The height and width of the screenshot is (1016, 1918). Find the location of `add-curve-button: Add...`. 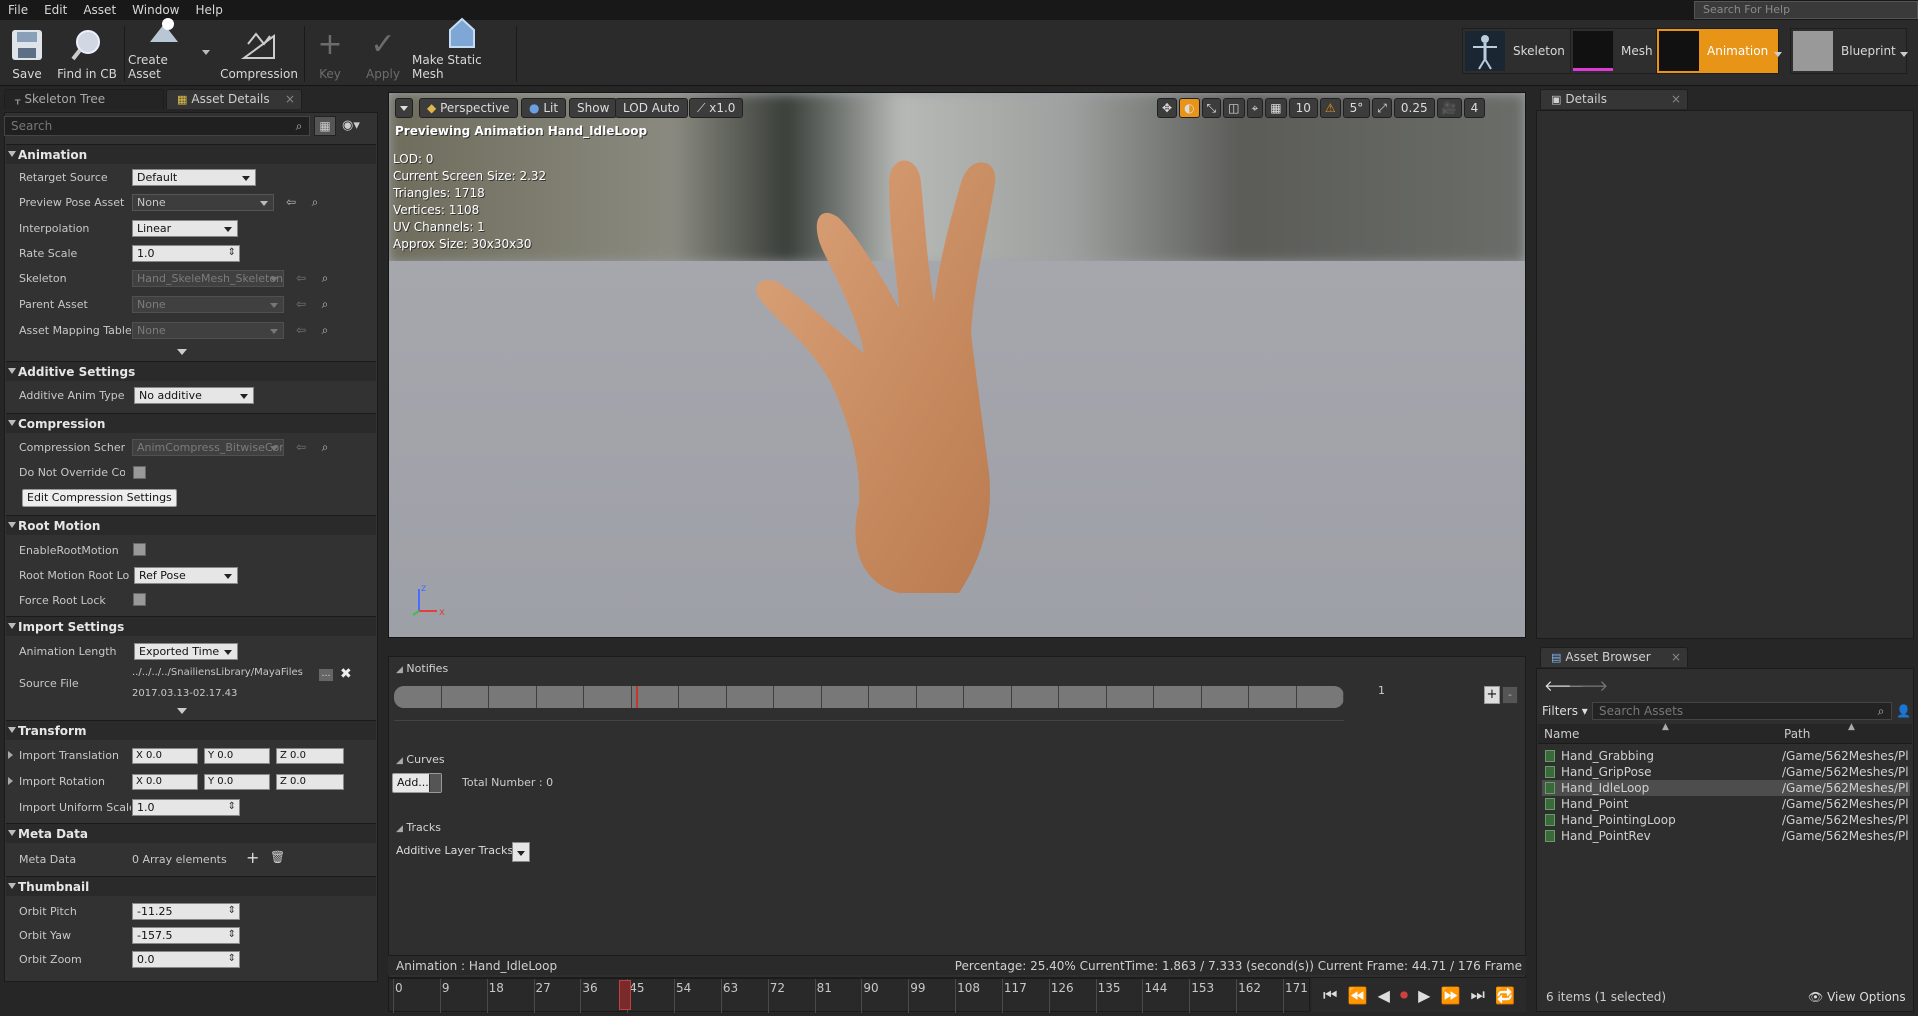

add-curve-button: Add... is located at coordinates (417, 783).